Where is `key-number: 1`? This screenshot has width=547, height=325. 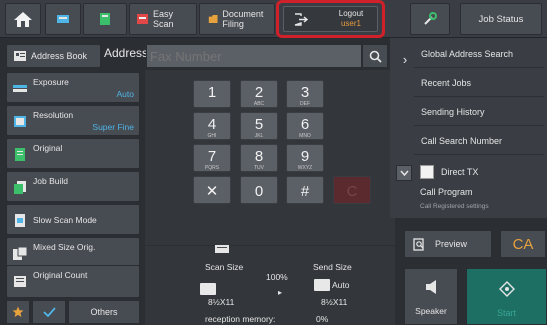
key-number: 1 is located at coordinates (212, 92).